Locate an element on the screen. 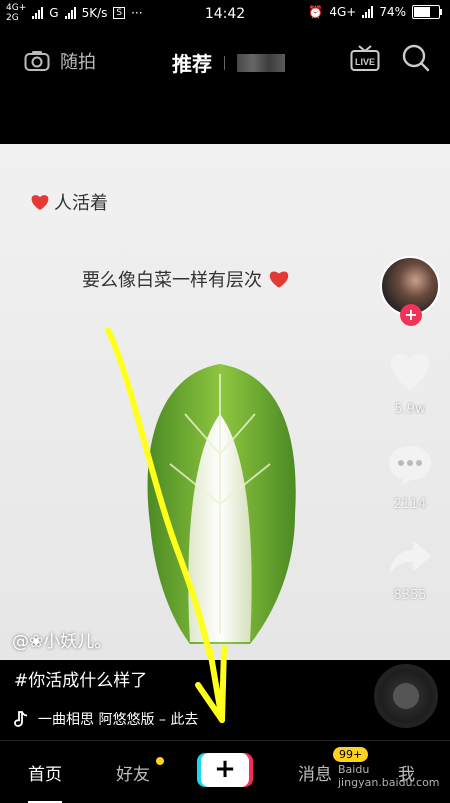 The image size is (450, 803). signal-icon is located at coordinates (38, 13).